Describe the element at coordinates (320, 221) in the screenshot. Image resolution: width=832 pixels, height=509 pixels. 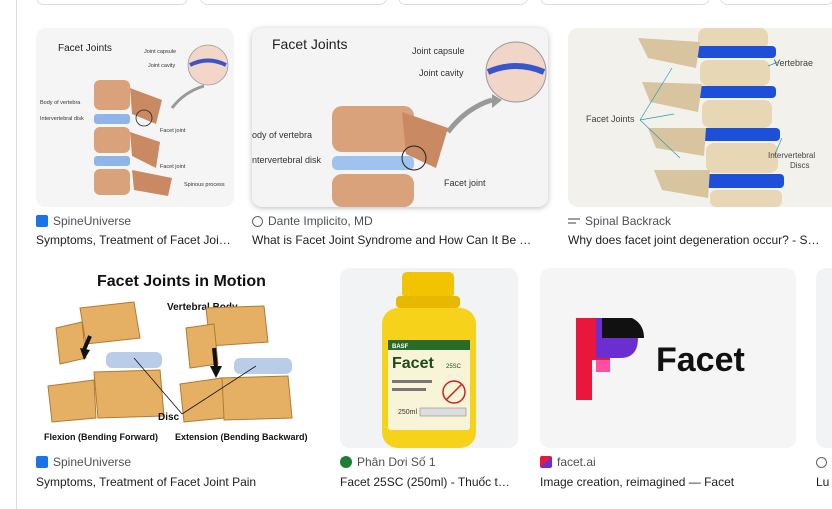
I see `source-name: Dante Implicito, MD` at that location.